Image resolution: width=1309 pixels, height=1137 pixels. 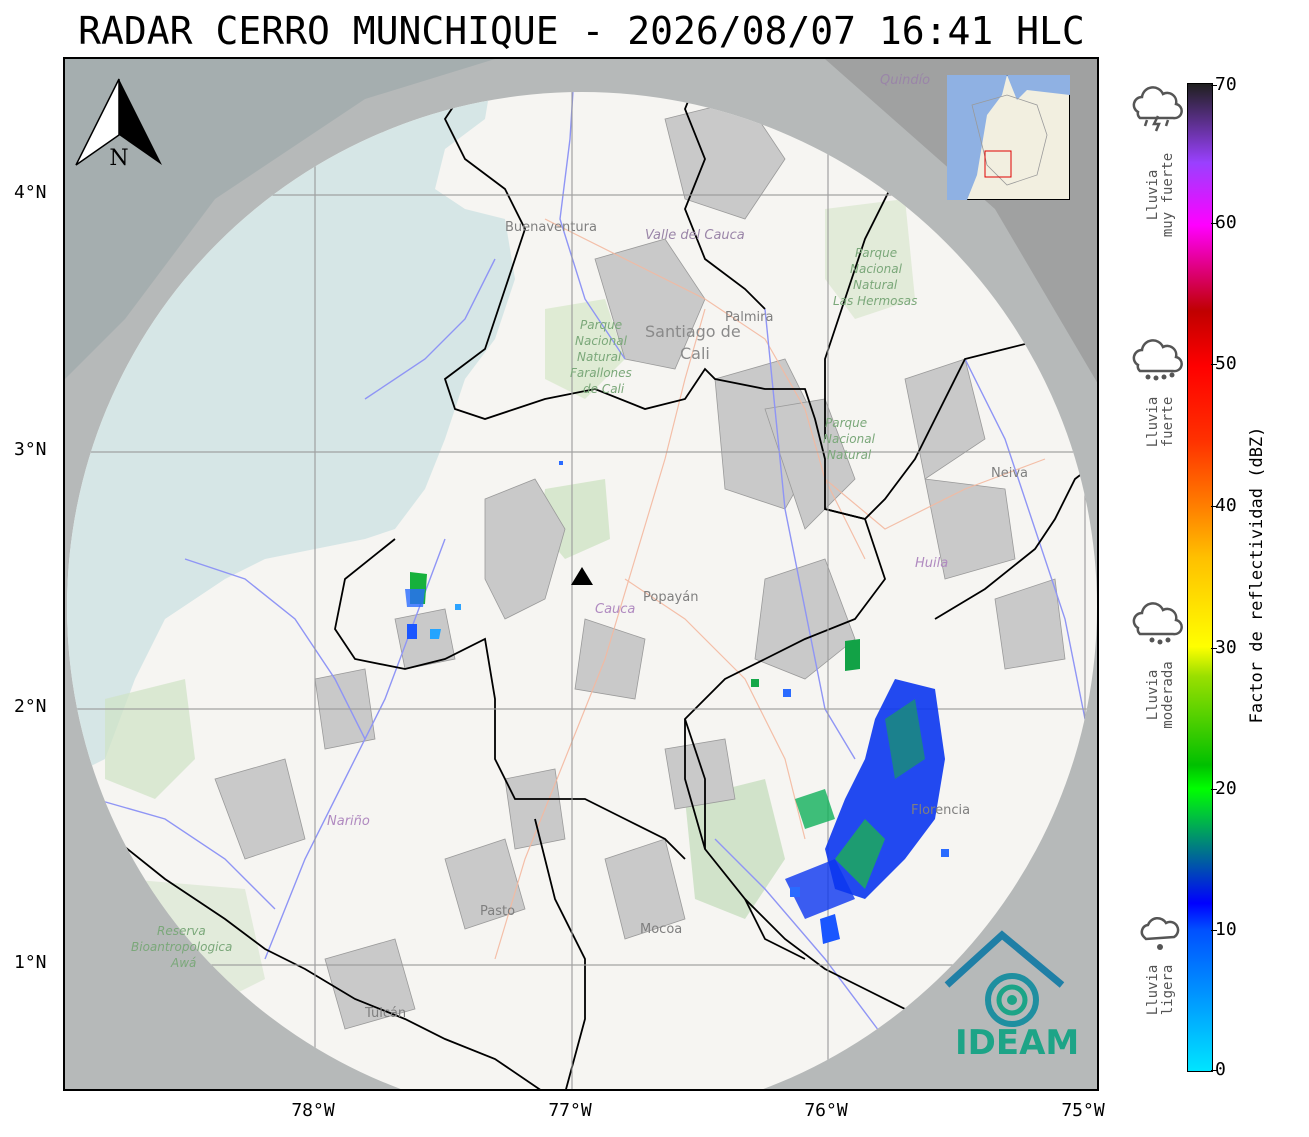 What do you see at coordinates (570, 1110) in the screenshot?
I see `lon-tick: 77°W` at bounding box center [570, 1110].